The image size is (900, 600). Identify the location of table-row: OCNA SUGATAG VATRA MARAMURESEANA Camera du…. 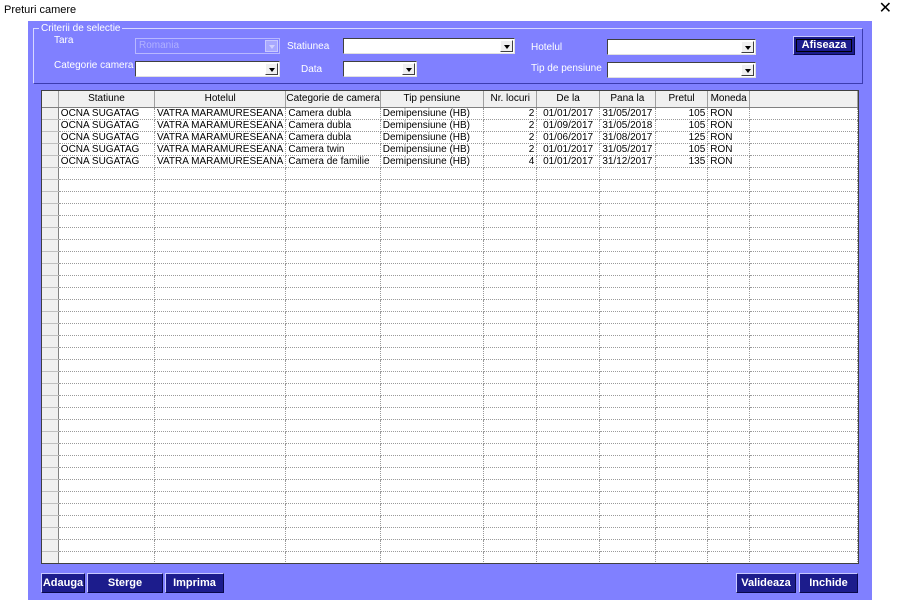
(450, 113).